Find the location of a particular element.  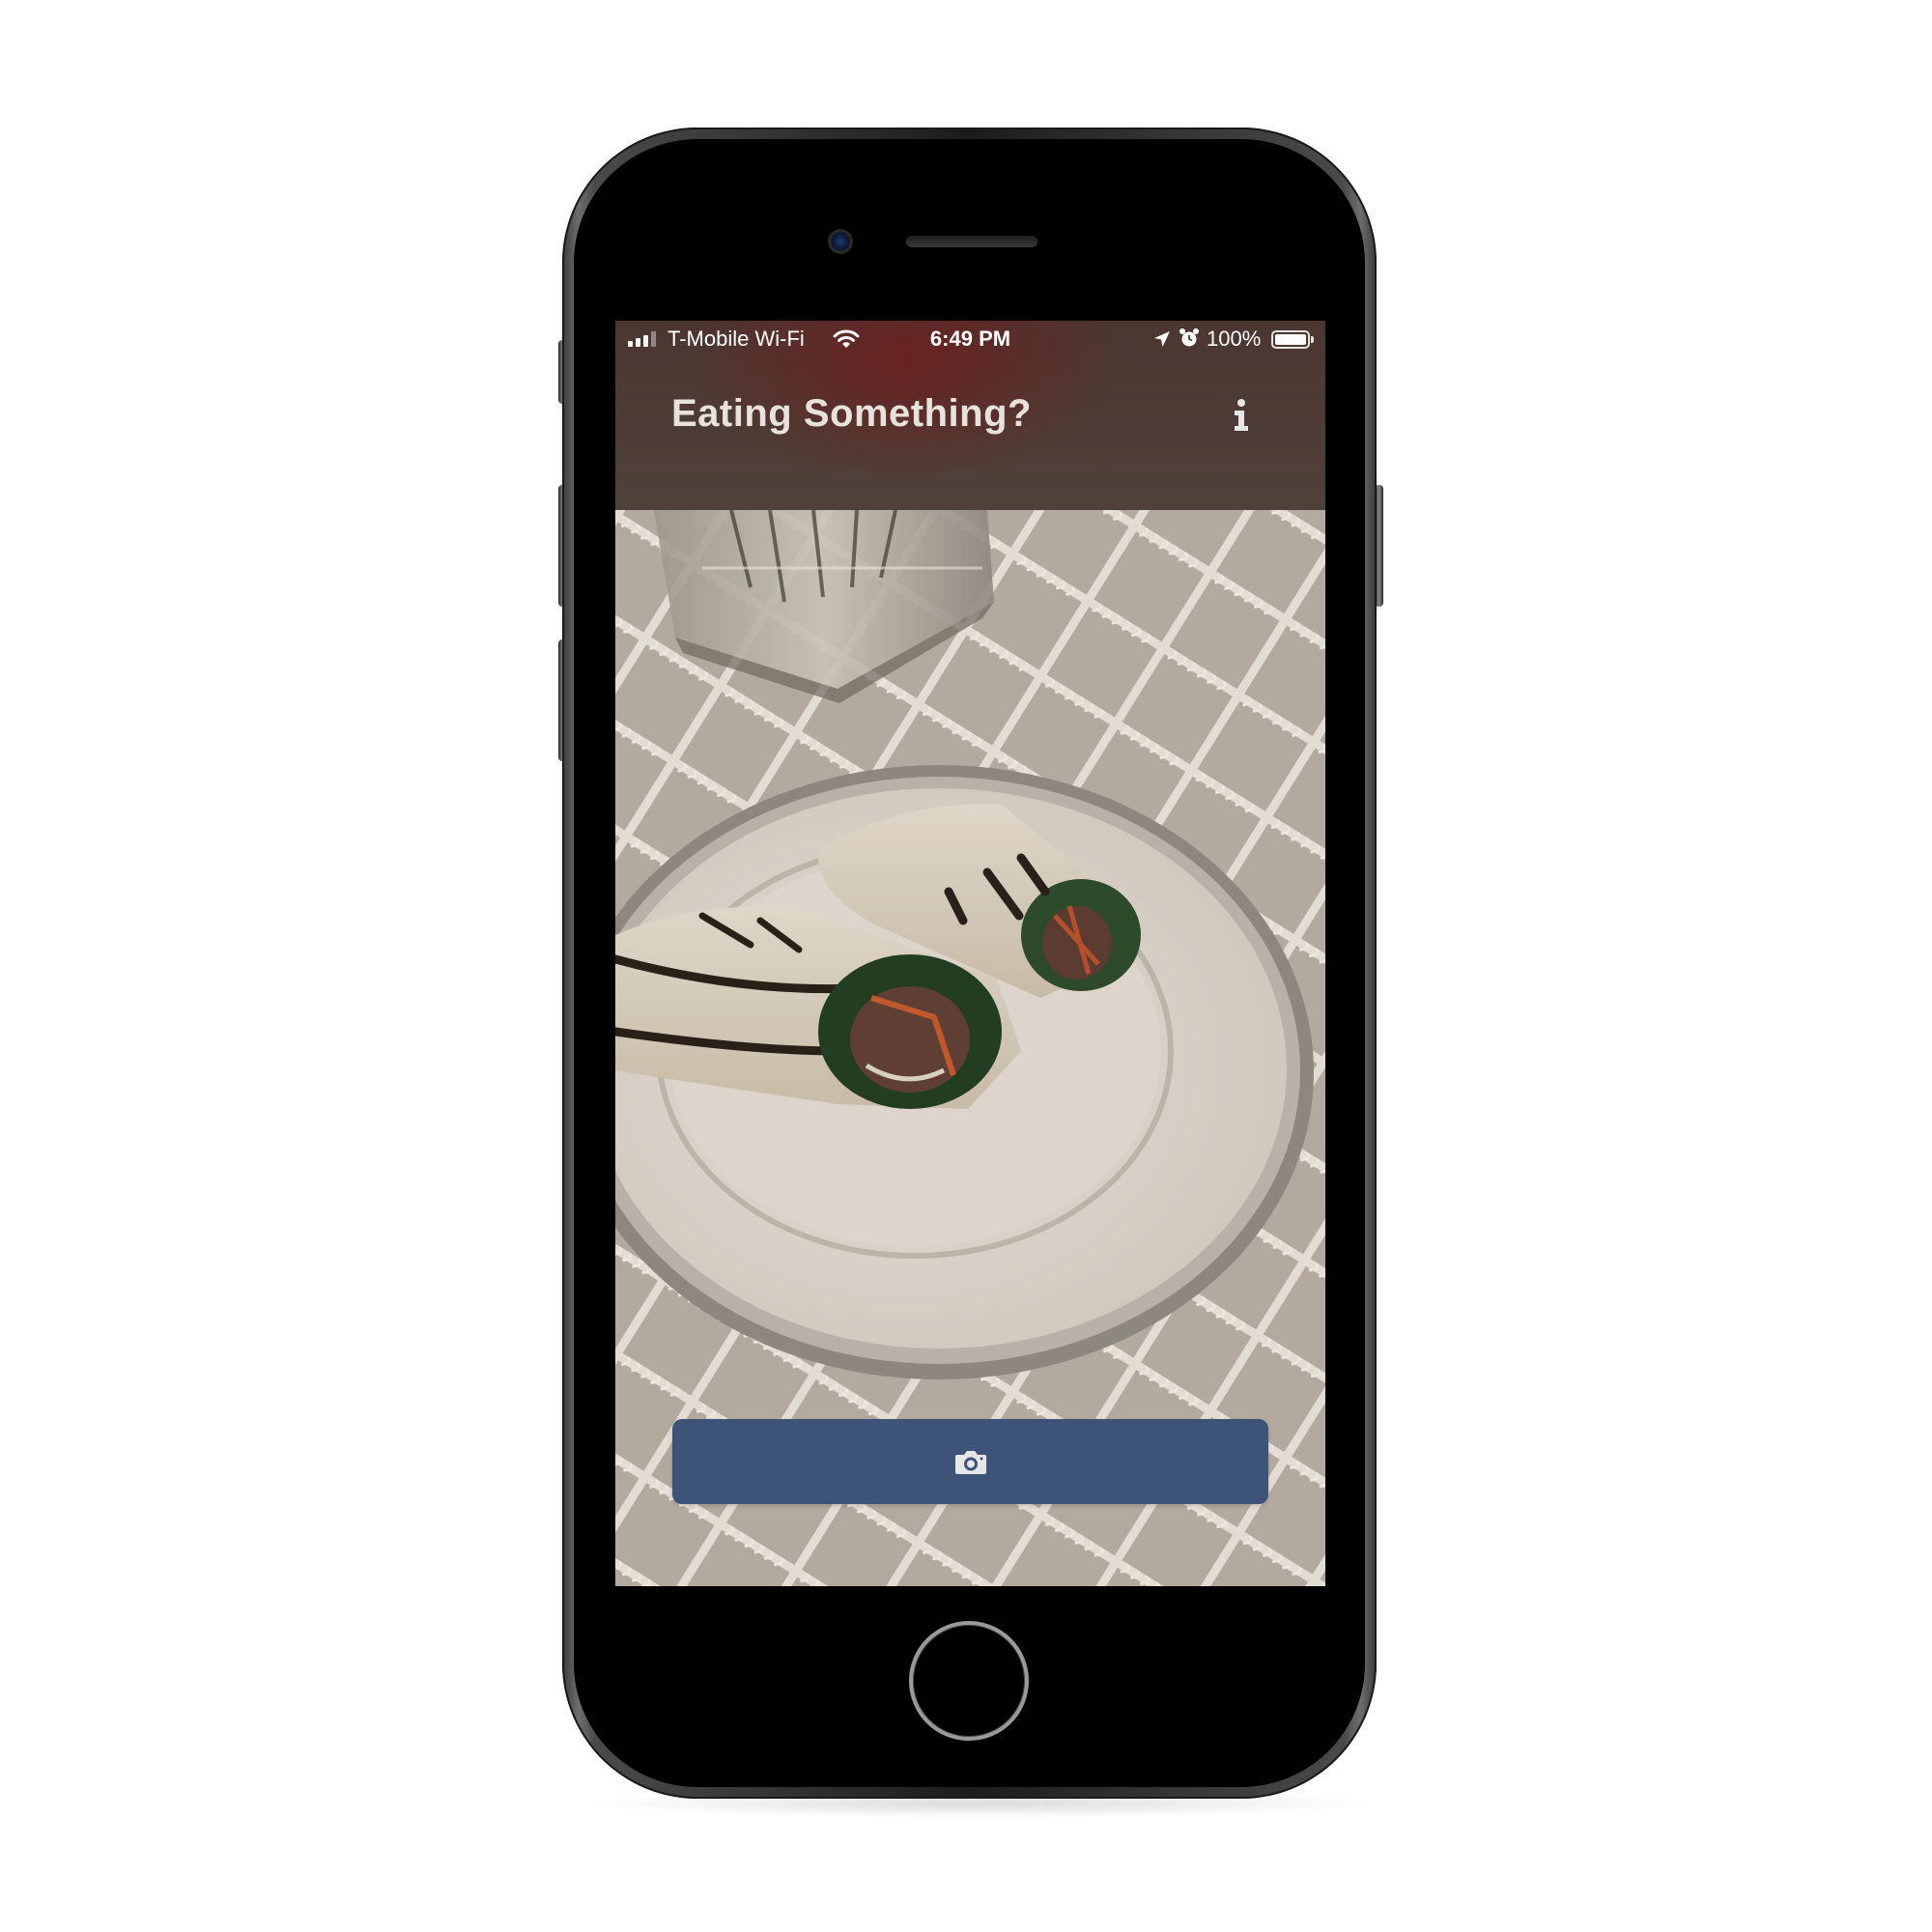

camera-icon is located at coordinates (970, 1462).